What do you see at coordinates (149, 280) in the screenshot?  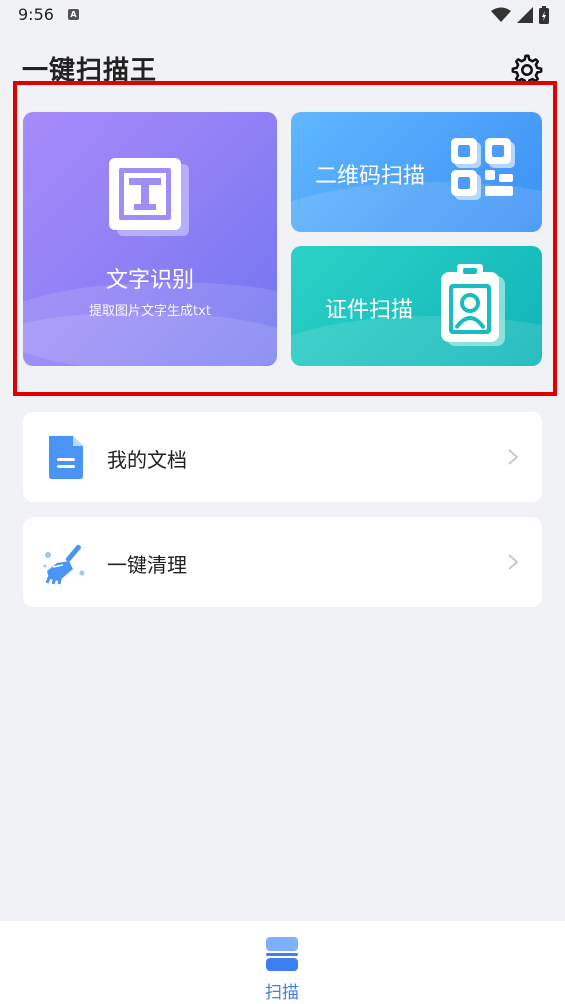 I see `ocr-title: 文字识别` at bounding box center [149, 280].